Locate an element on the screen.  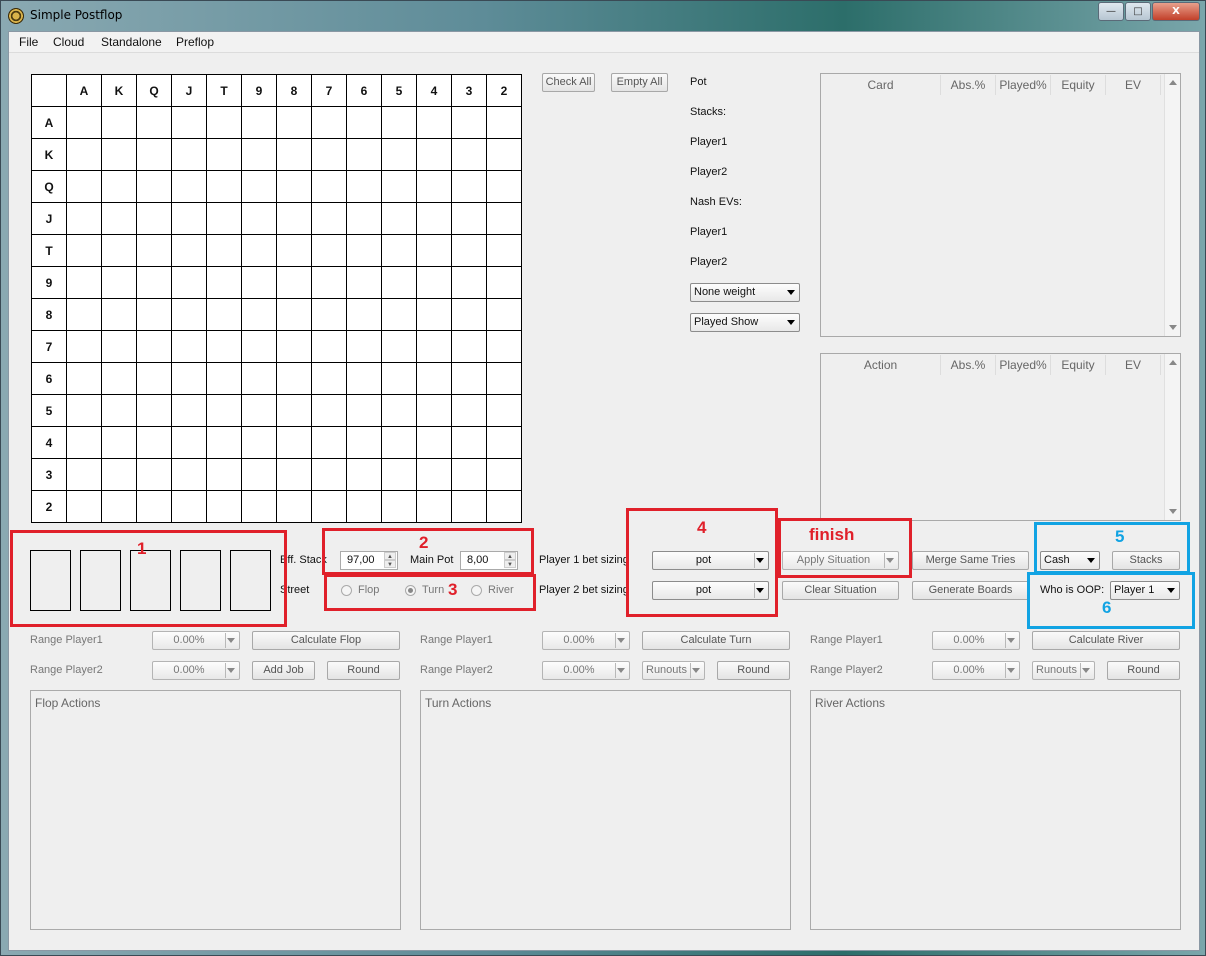
minimize-button: — is located at coordinates (1111, 11).